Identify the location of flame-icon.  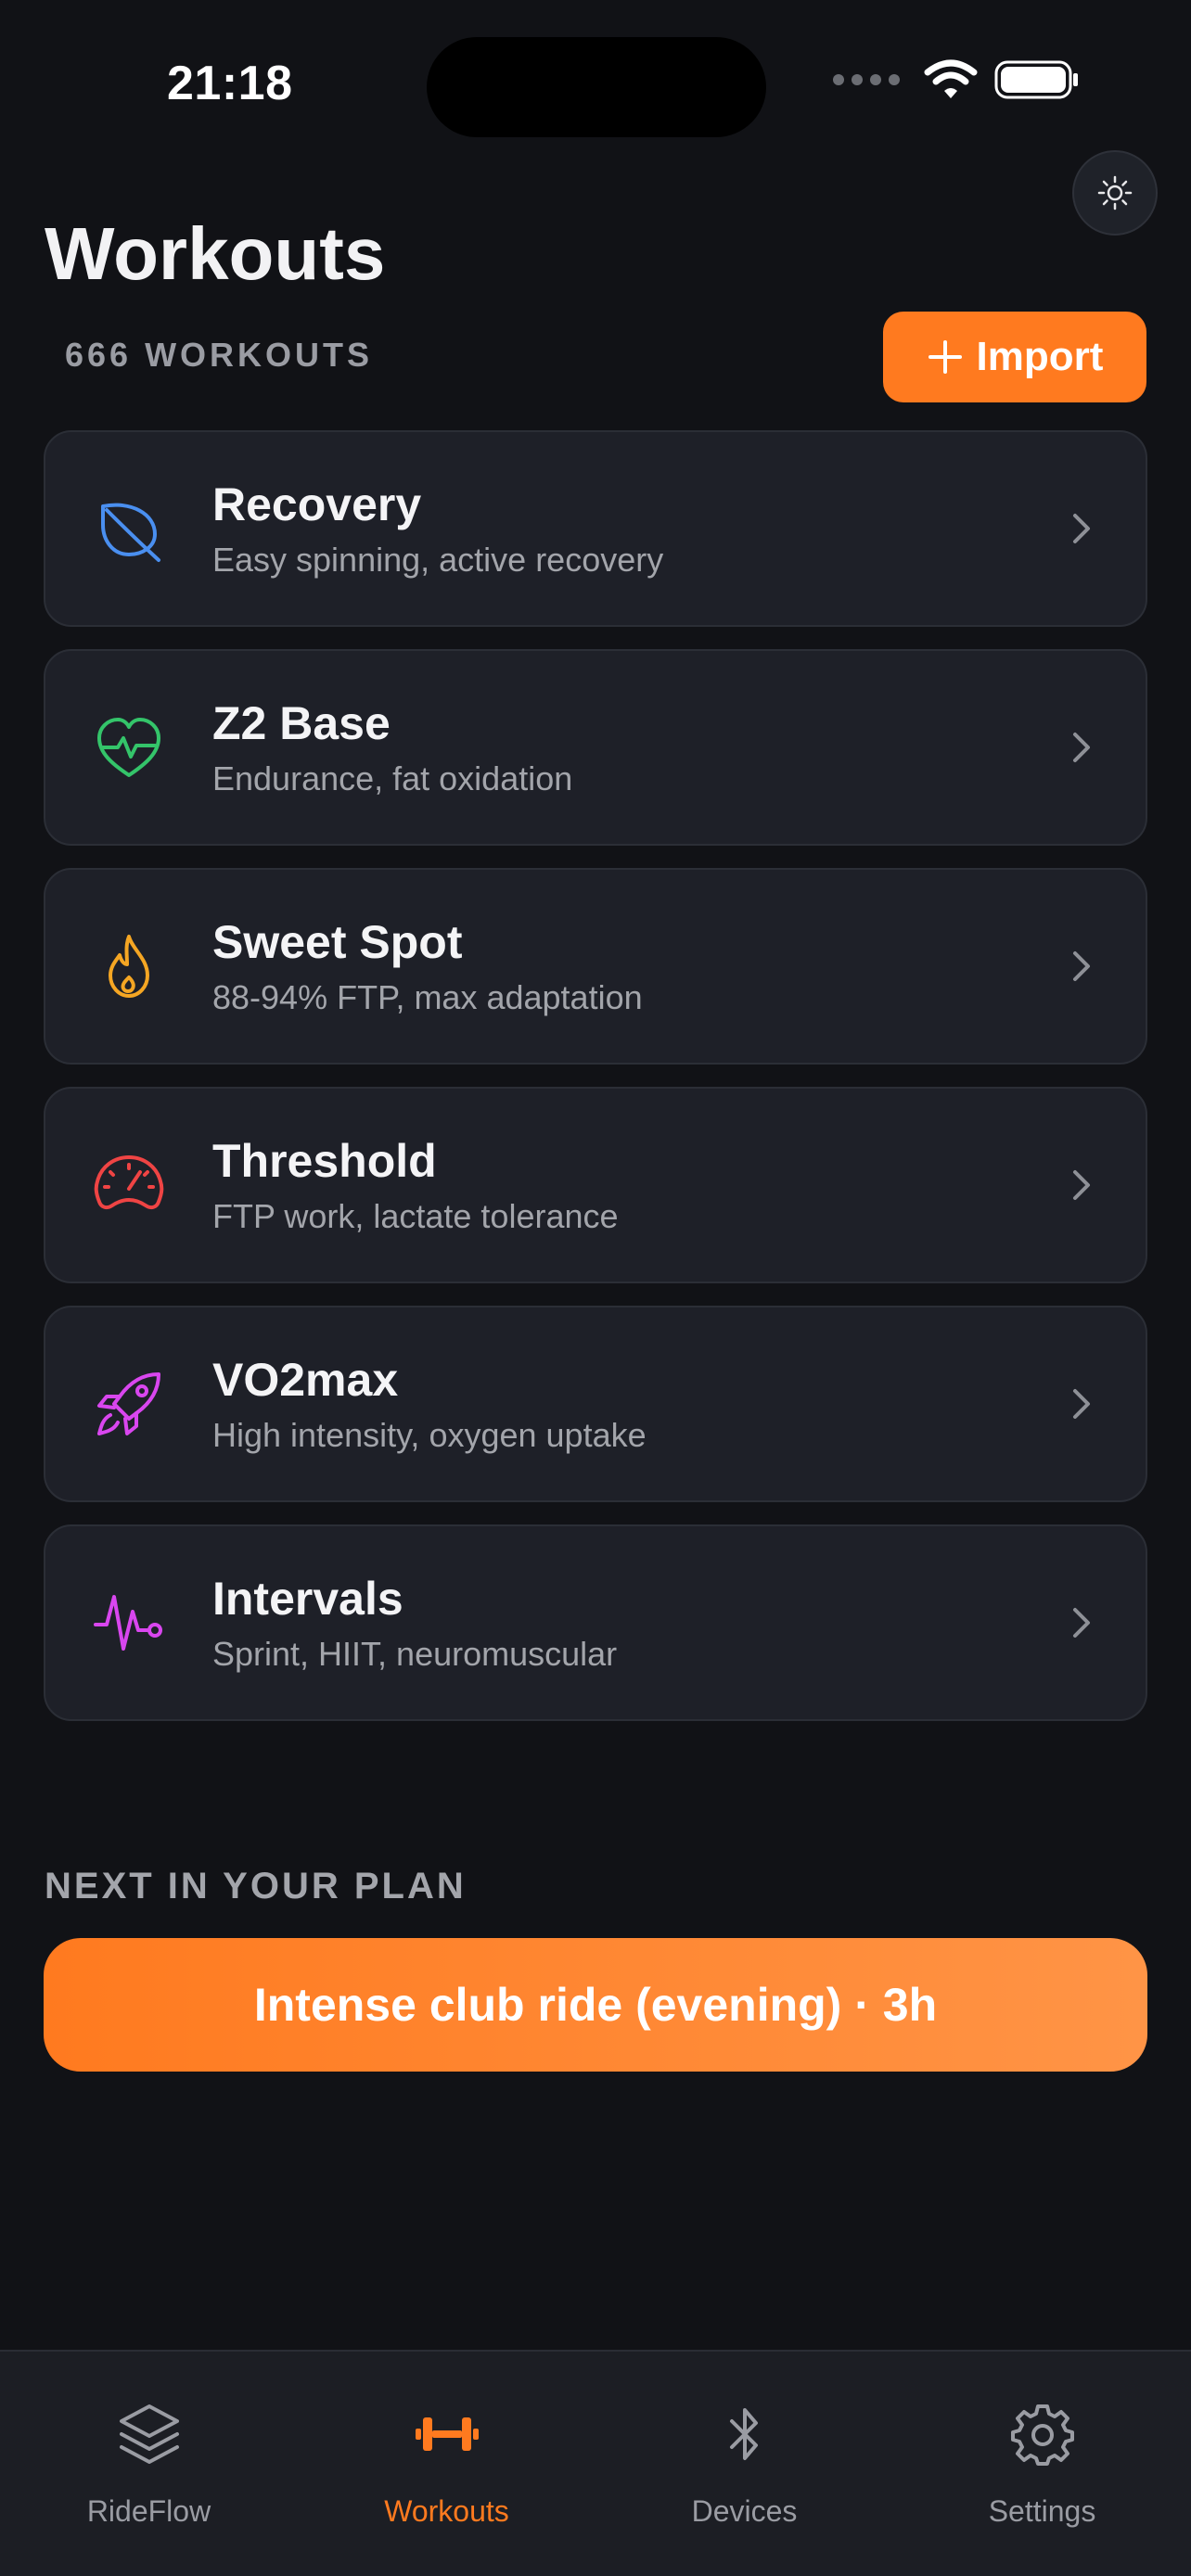
(129, 966).